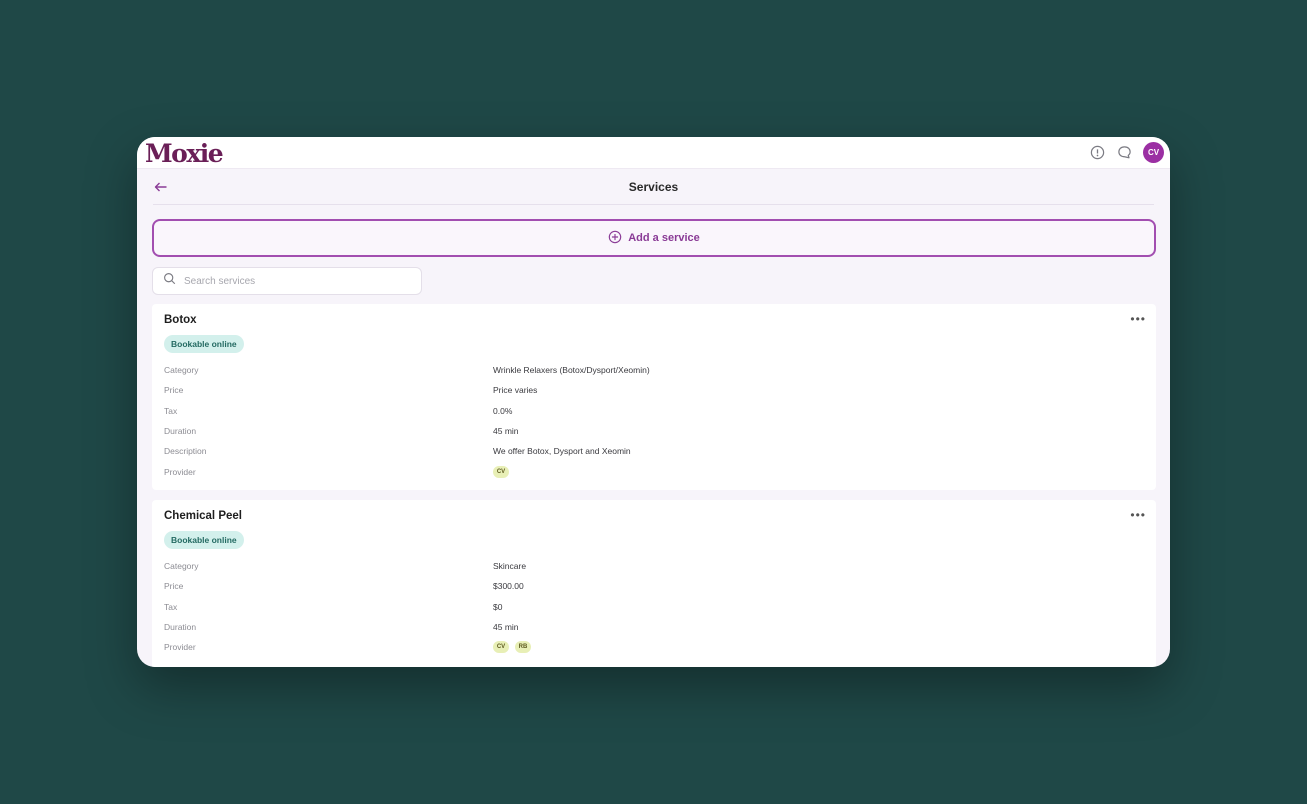  What do you see at coordinates (654, 471) in the screenshot?
I see `field-row-provider: Provider CV` at bounding box center [654, 471].